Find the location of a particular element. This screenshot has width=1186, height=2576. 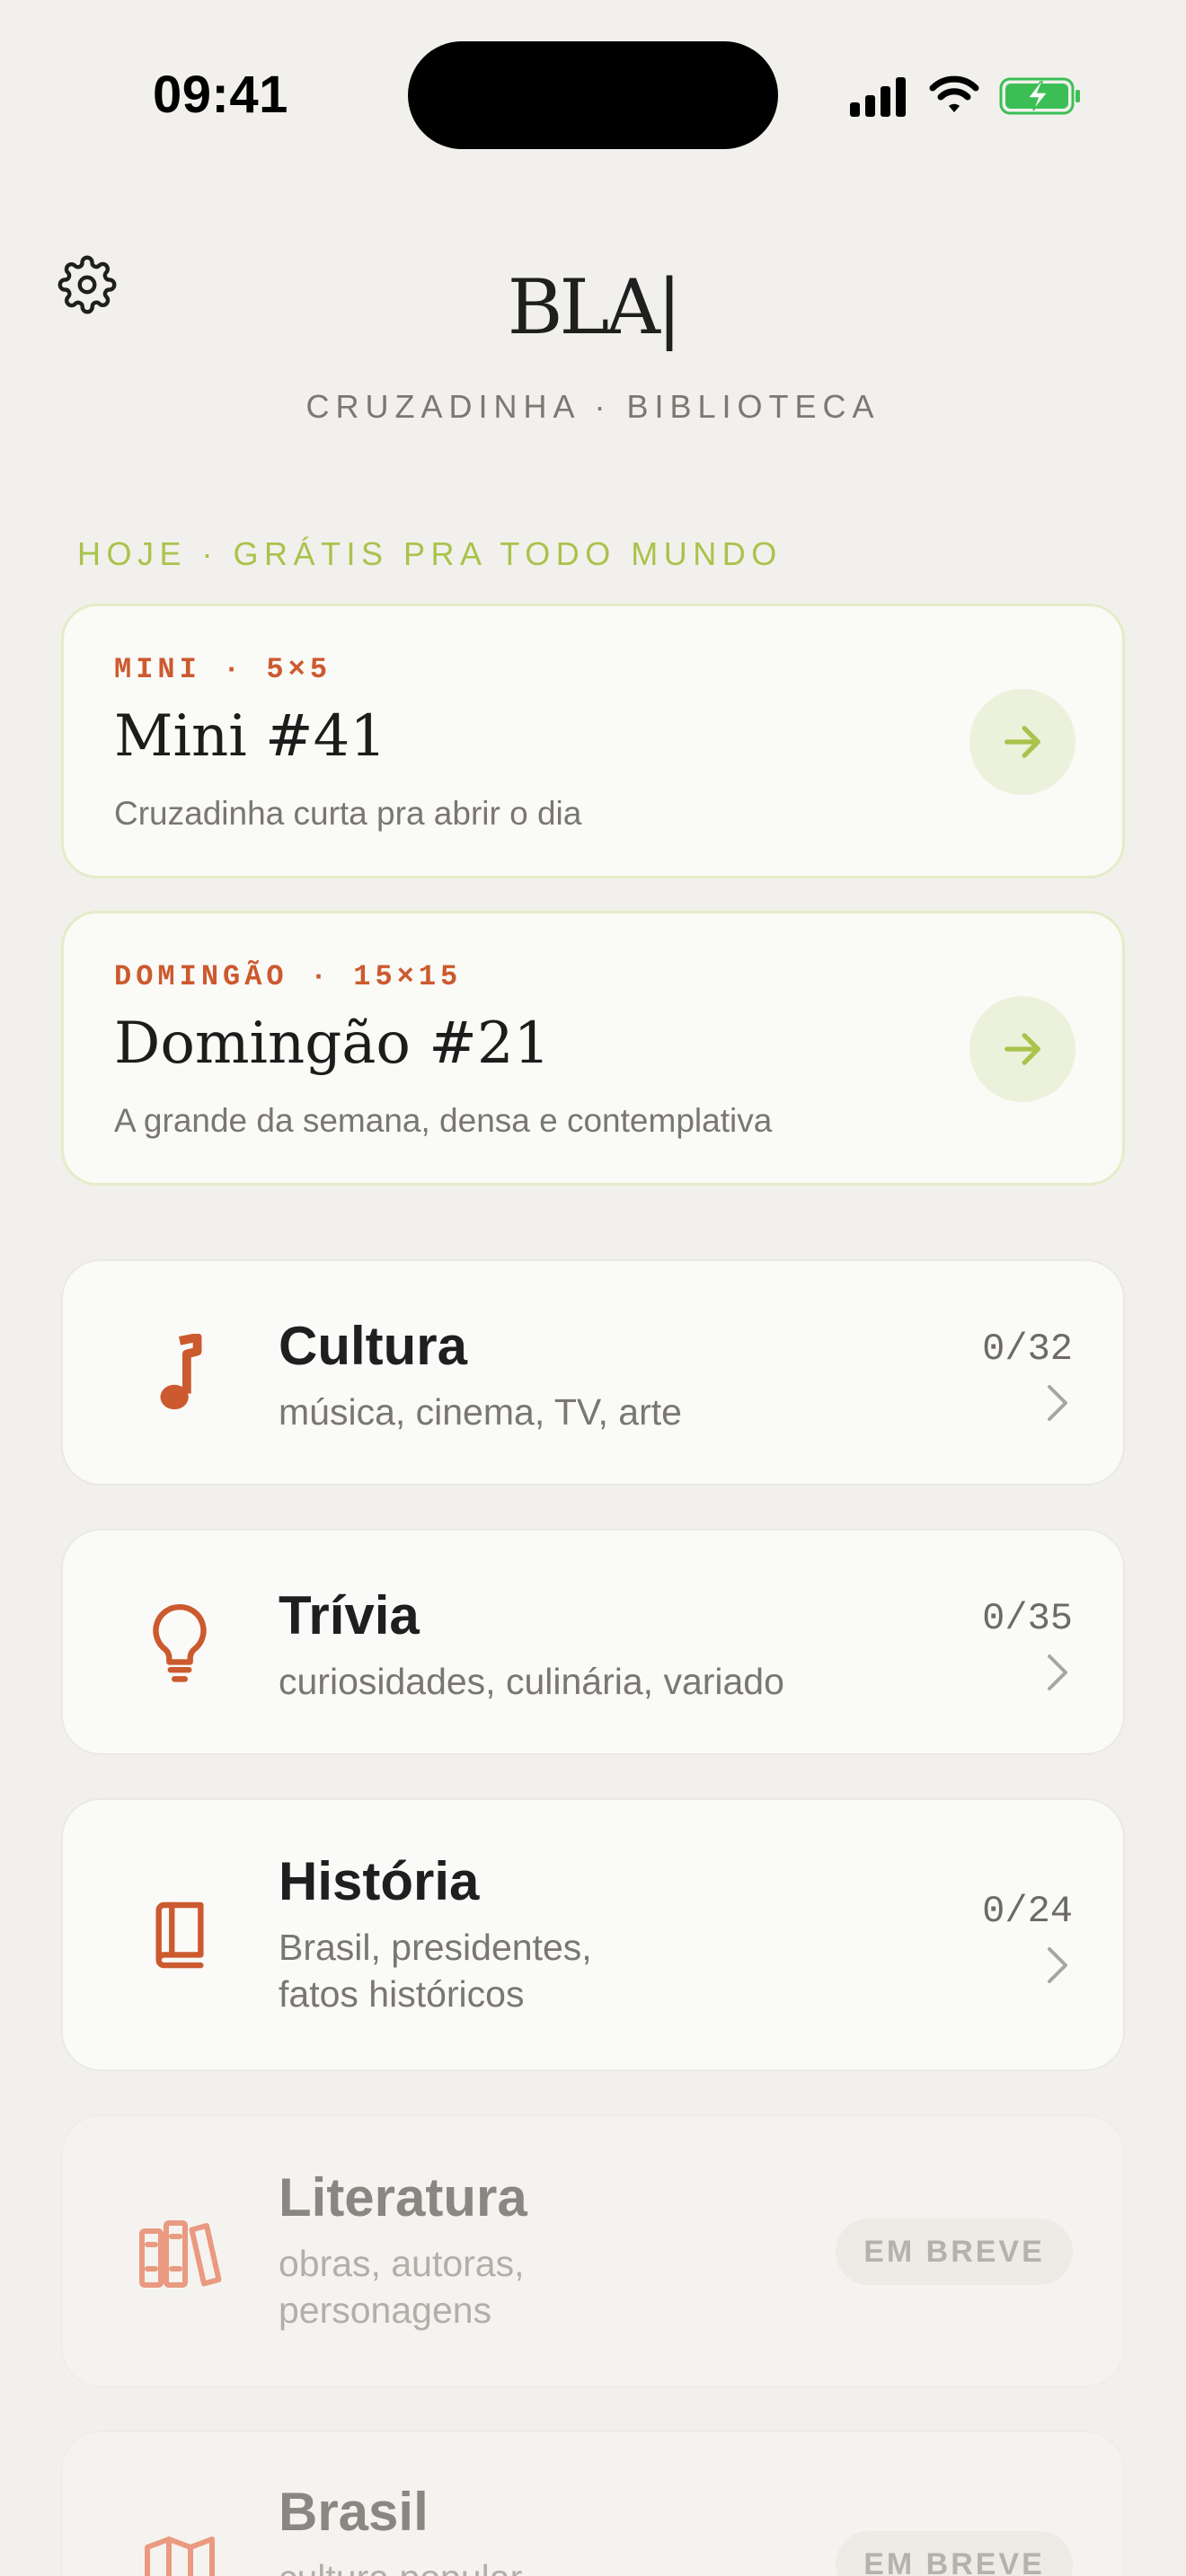

puzzle-description: Cruzadinha curta pra abrir o dia is located at coordinates (348, 813).